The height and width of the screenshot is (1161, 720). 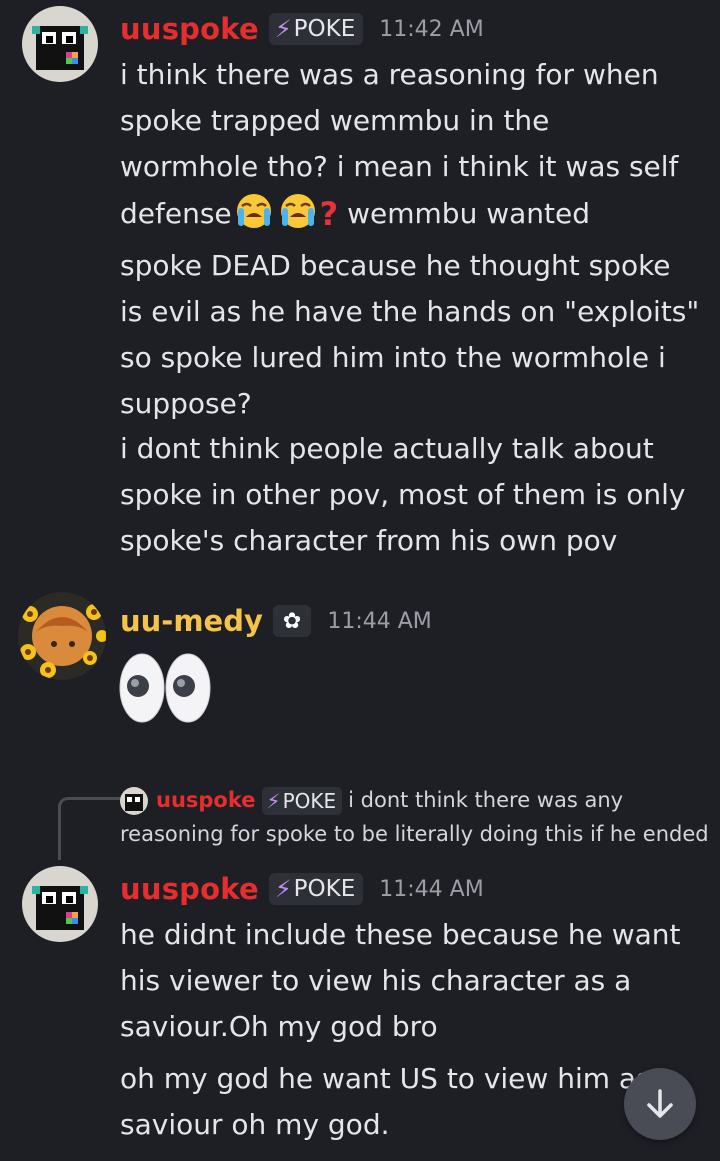 What do you see at coordinates (385, 1078) in the screenshot?
I see `message-line: oh my god he want US to view him as` at bounding box center [385, 1078].